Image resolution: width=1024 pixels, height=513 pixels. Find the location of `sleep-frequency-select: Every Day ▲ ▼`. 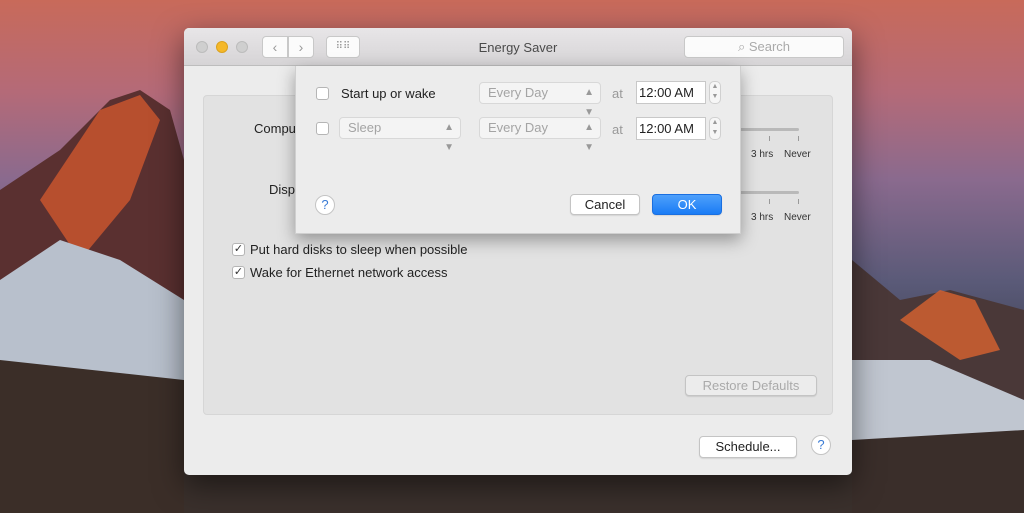

sleep-frequency-select: Every Day ▲ ▼ is located at coordinates (540, 135).